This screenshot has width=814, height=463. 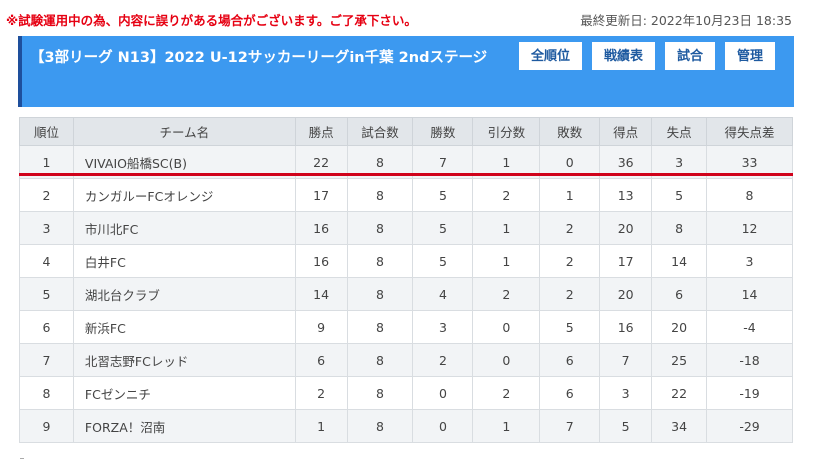 I want to click on stat-cell: -19, so click(x=749, y=393).